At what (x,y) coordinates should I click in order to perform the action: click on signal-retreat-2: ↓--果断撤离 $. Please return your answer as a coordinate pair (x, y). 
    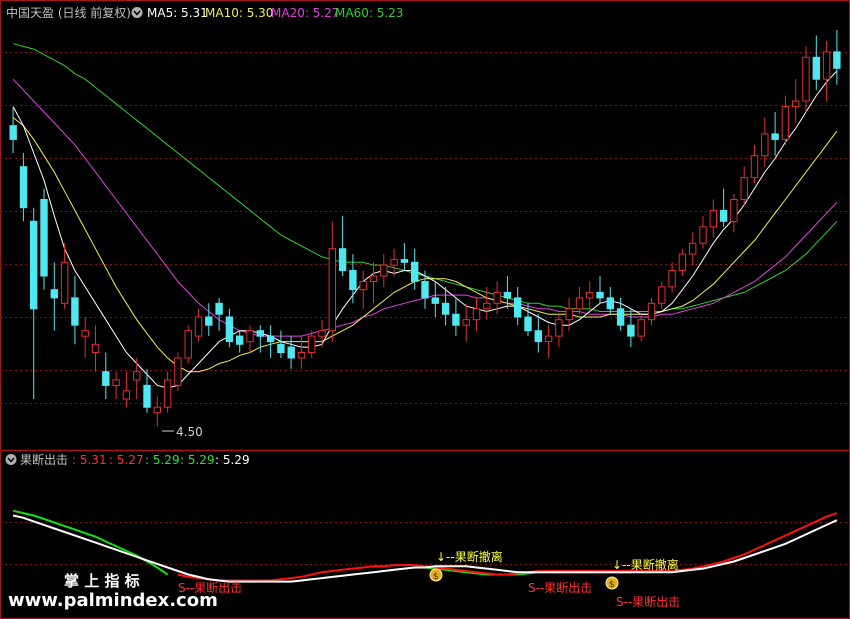
    Looking at the image, I should click on (642, 573).